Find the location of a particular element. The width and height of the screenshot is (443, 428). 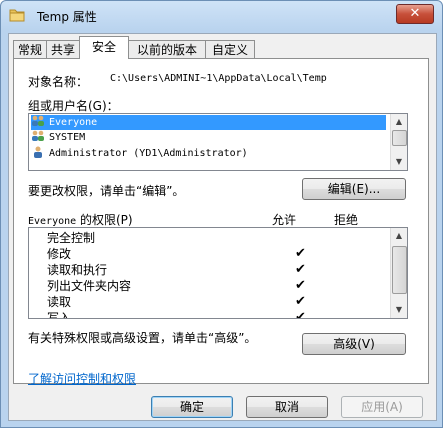

permissions-header: Everyone 的权限(P) is located at coordinates (80, 219).